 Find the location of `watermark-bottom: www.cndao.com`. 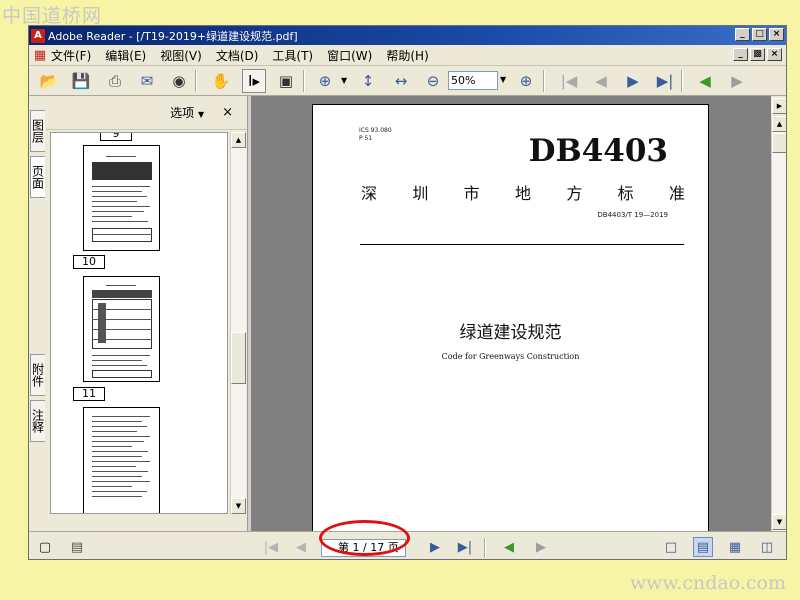

watermark-bottom: www.cndao.com is located at coordinates (707, 583).